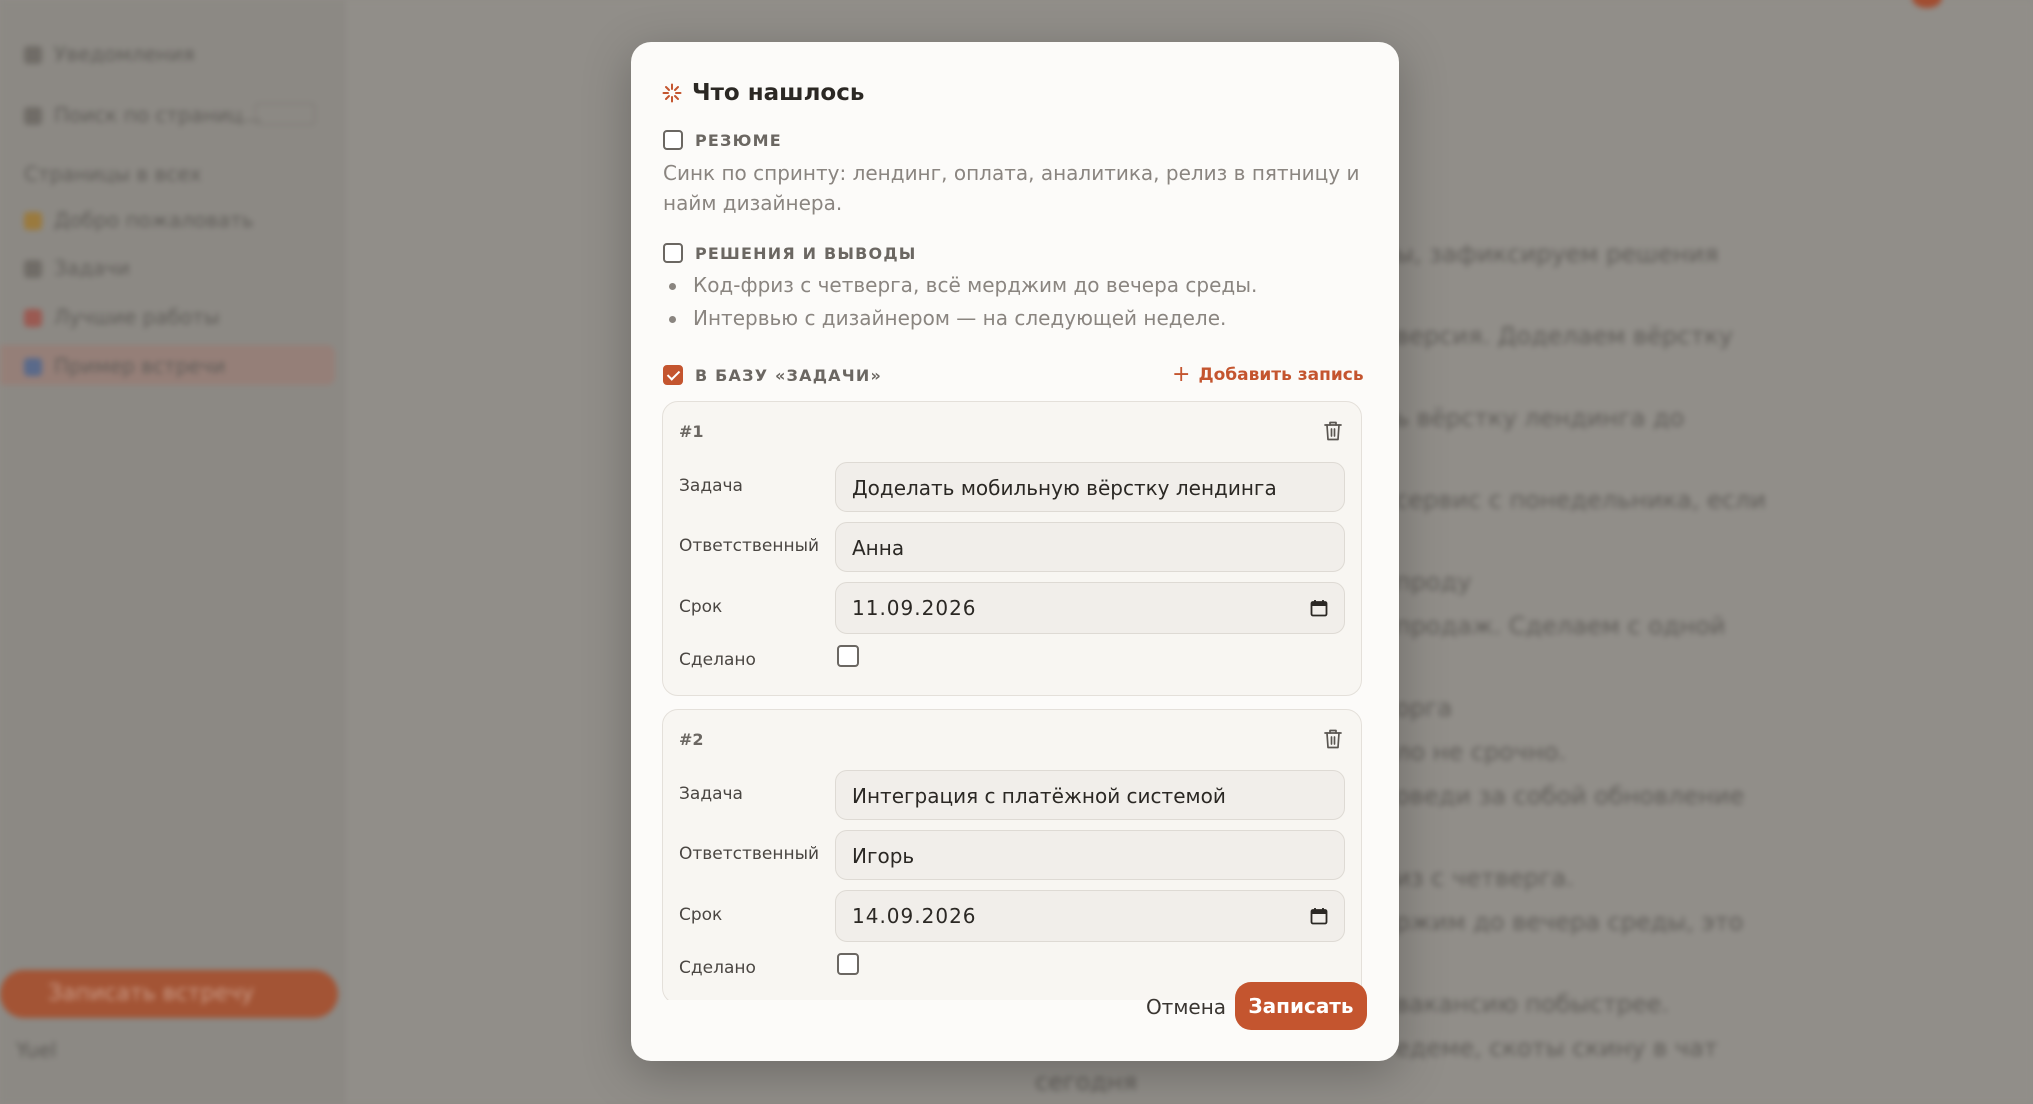 This screenshot has height=1104, width=2033. What do you see at coordinates (285, 114) in the screenshot?
I see `search-shortcut-badge` at bounding box center [285, 114].